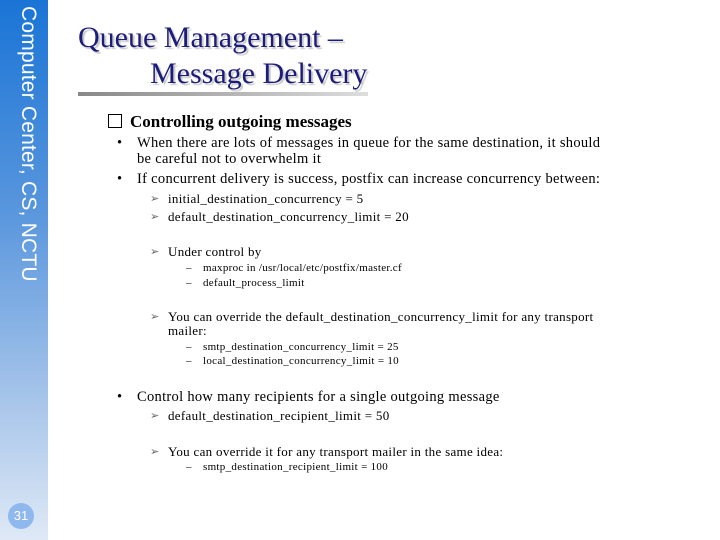  I want to click on section-heading: Controlling outgoing messages, so click(230, 122).